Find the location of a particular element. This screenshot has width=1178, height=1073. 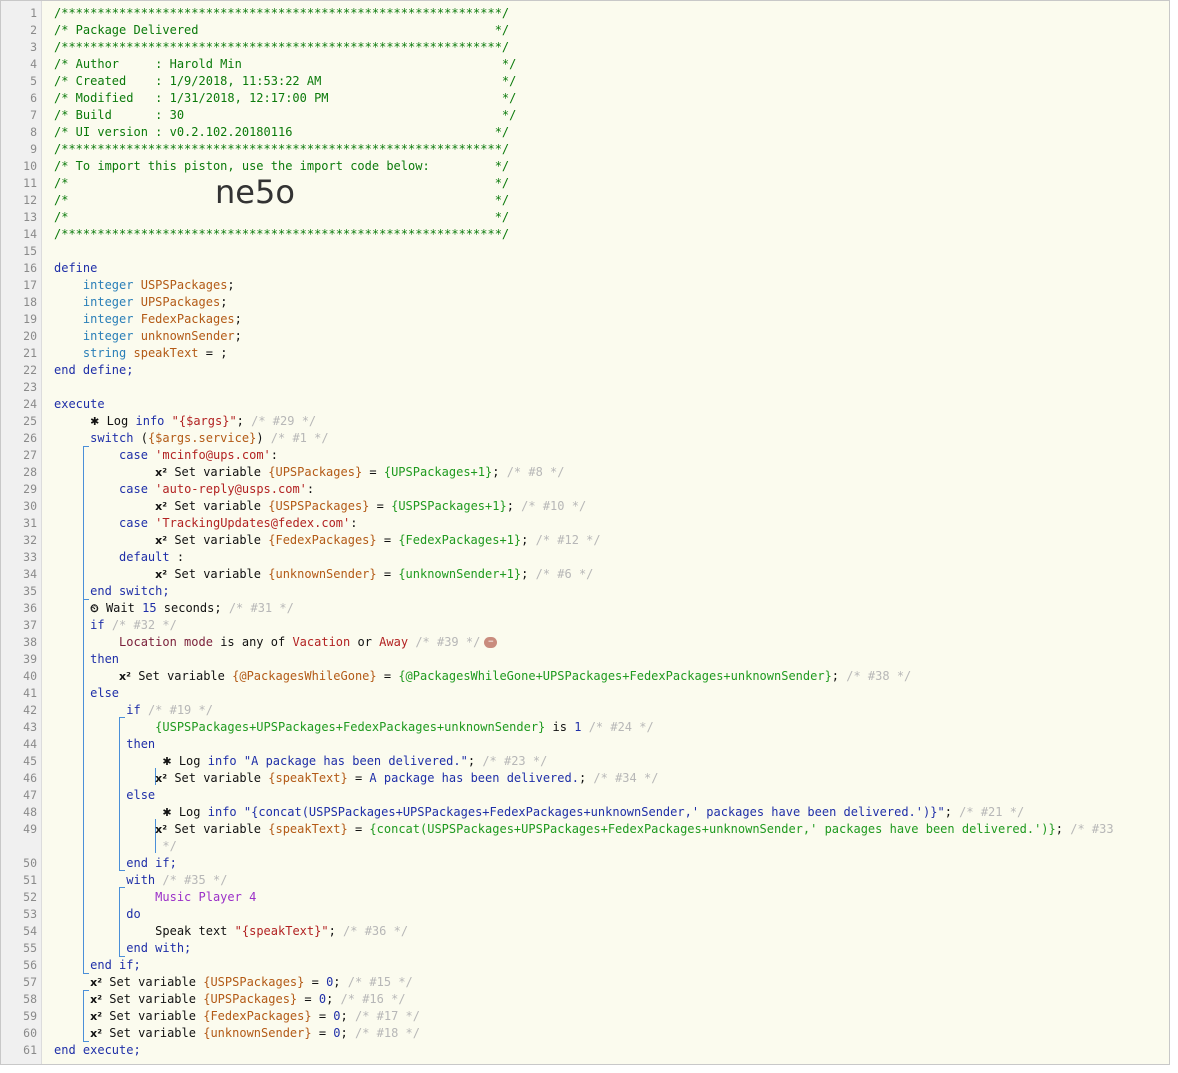

code-line: 5/* Created : 1/9/2018, 11:53:22 AM */ is located at coordinates (273, 81).